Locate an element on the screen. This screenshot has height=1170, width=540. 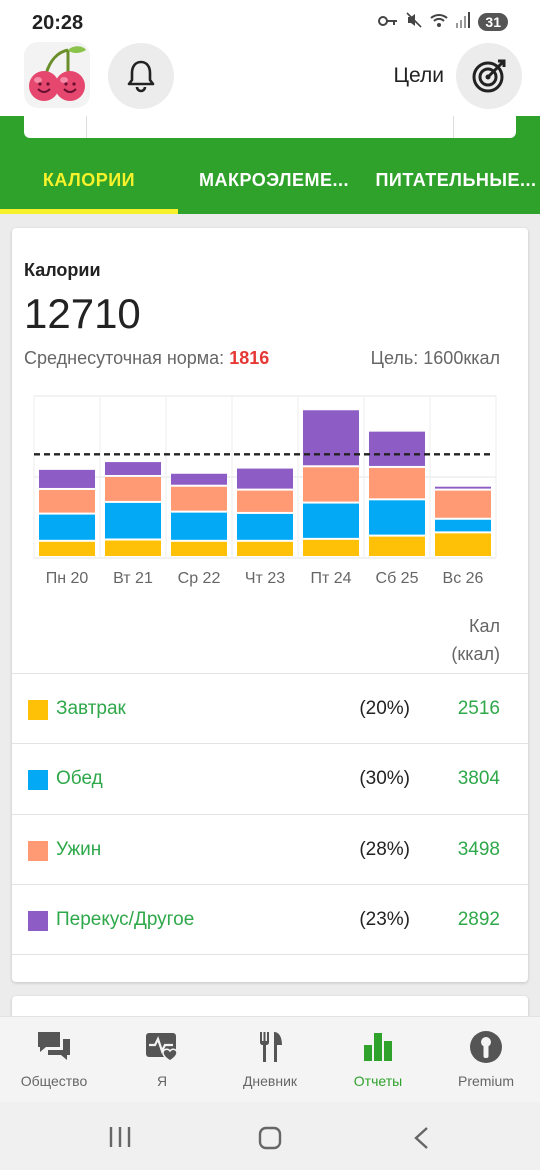
meal-percent: (23%) is located at coordinates (384, 919).